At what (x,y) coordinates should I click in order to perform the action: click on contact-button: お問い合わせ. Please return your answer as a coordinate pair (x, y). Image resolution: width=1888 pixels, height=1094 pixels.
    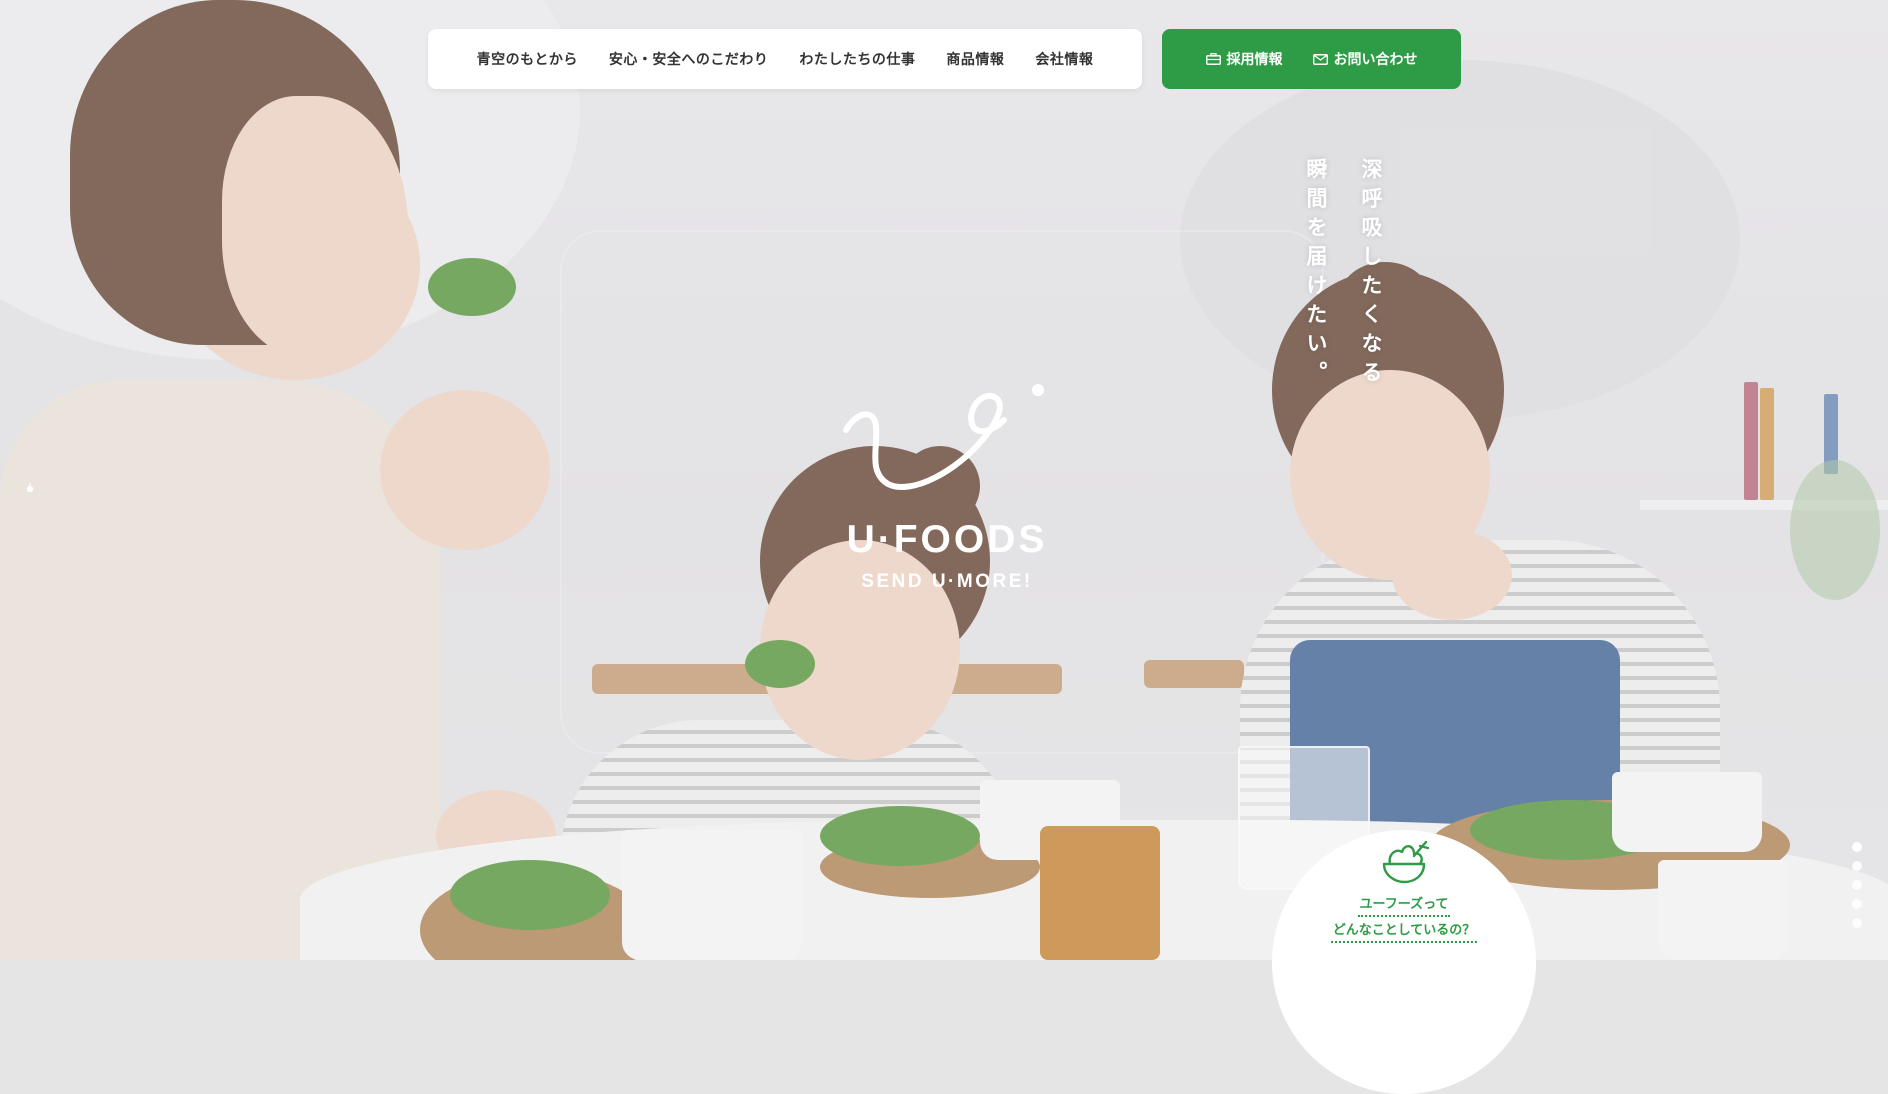
    Looking at the image, I should click on (1365, 59).